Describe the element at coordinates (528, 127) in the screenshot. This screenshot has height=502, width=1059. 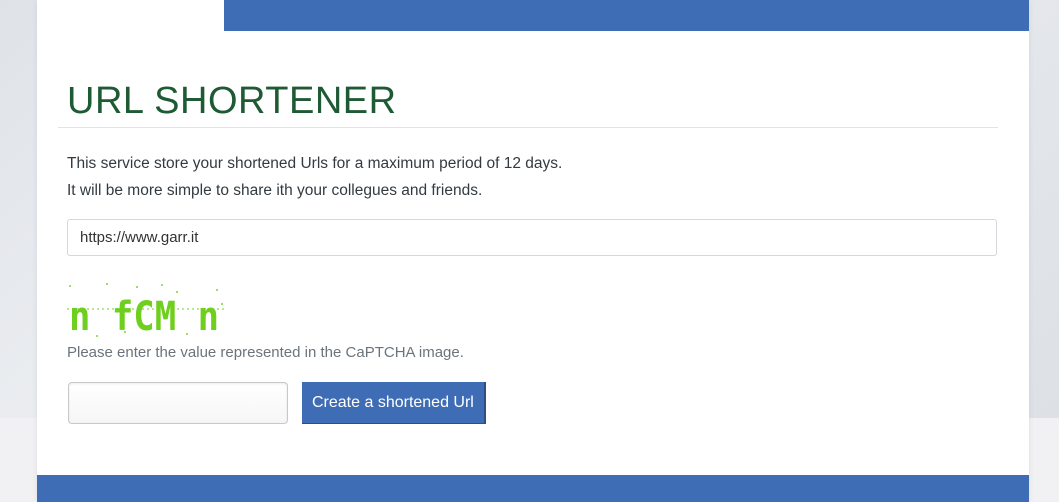
I see `title-divider` at that location.